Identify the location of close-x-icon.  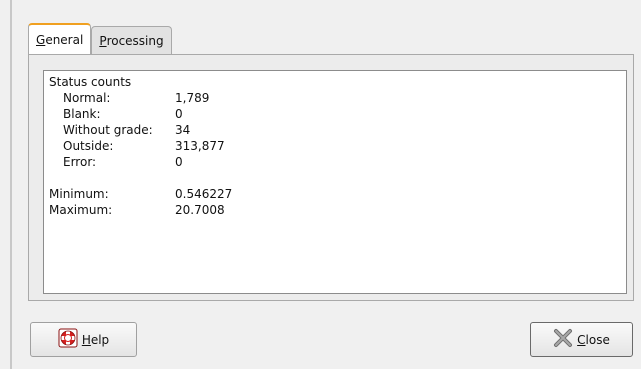
(565, 339).